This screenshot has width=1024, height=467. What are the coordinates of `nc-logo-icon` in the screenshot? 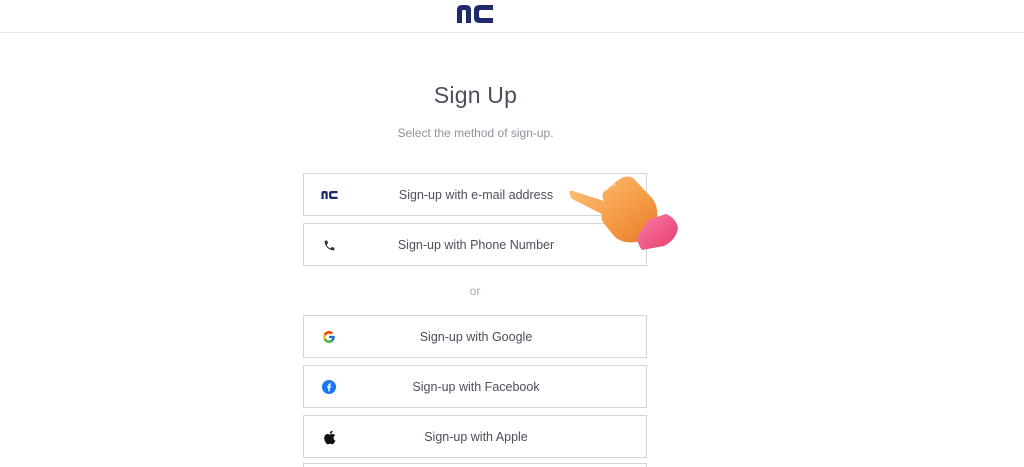 It's located at (475, 14).